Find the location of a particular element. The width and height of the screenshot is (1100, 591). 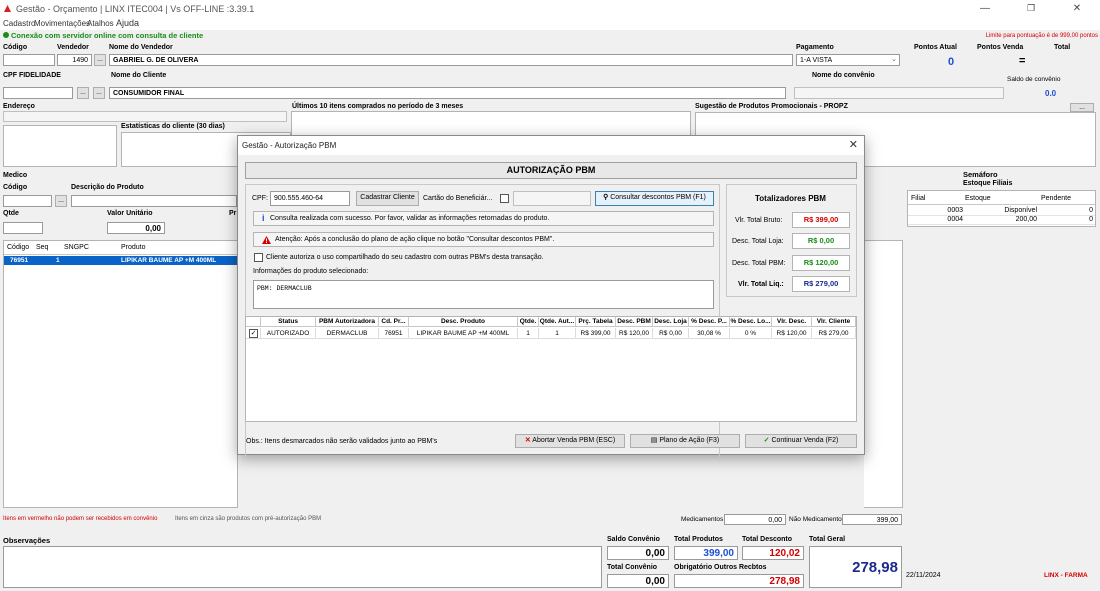

consent-checkbox is located at coordinates (258, 257).